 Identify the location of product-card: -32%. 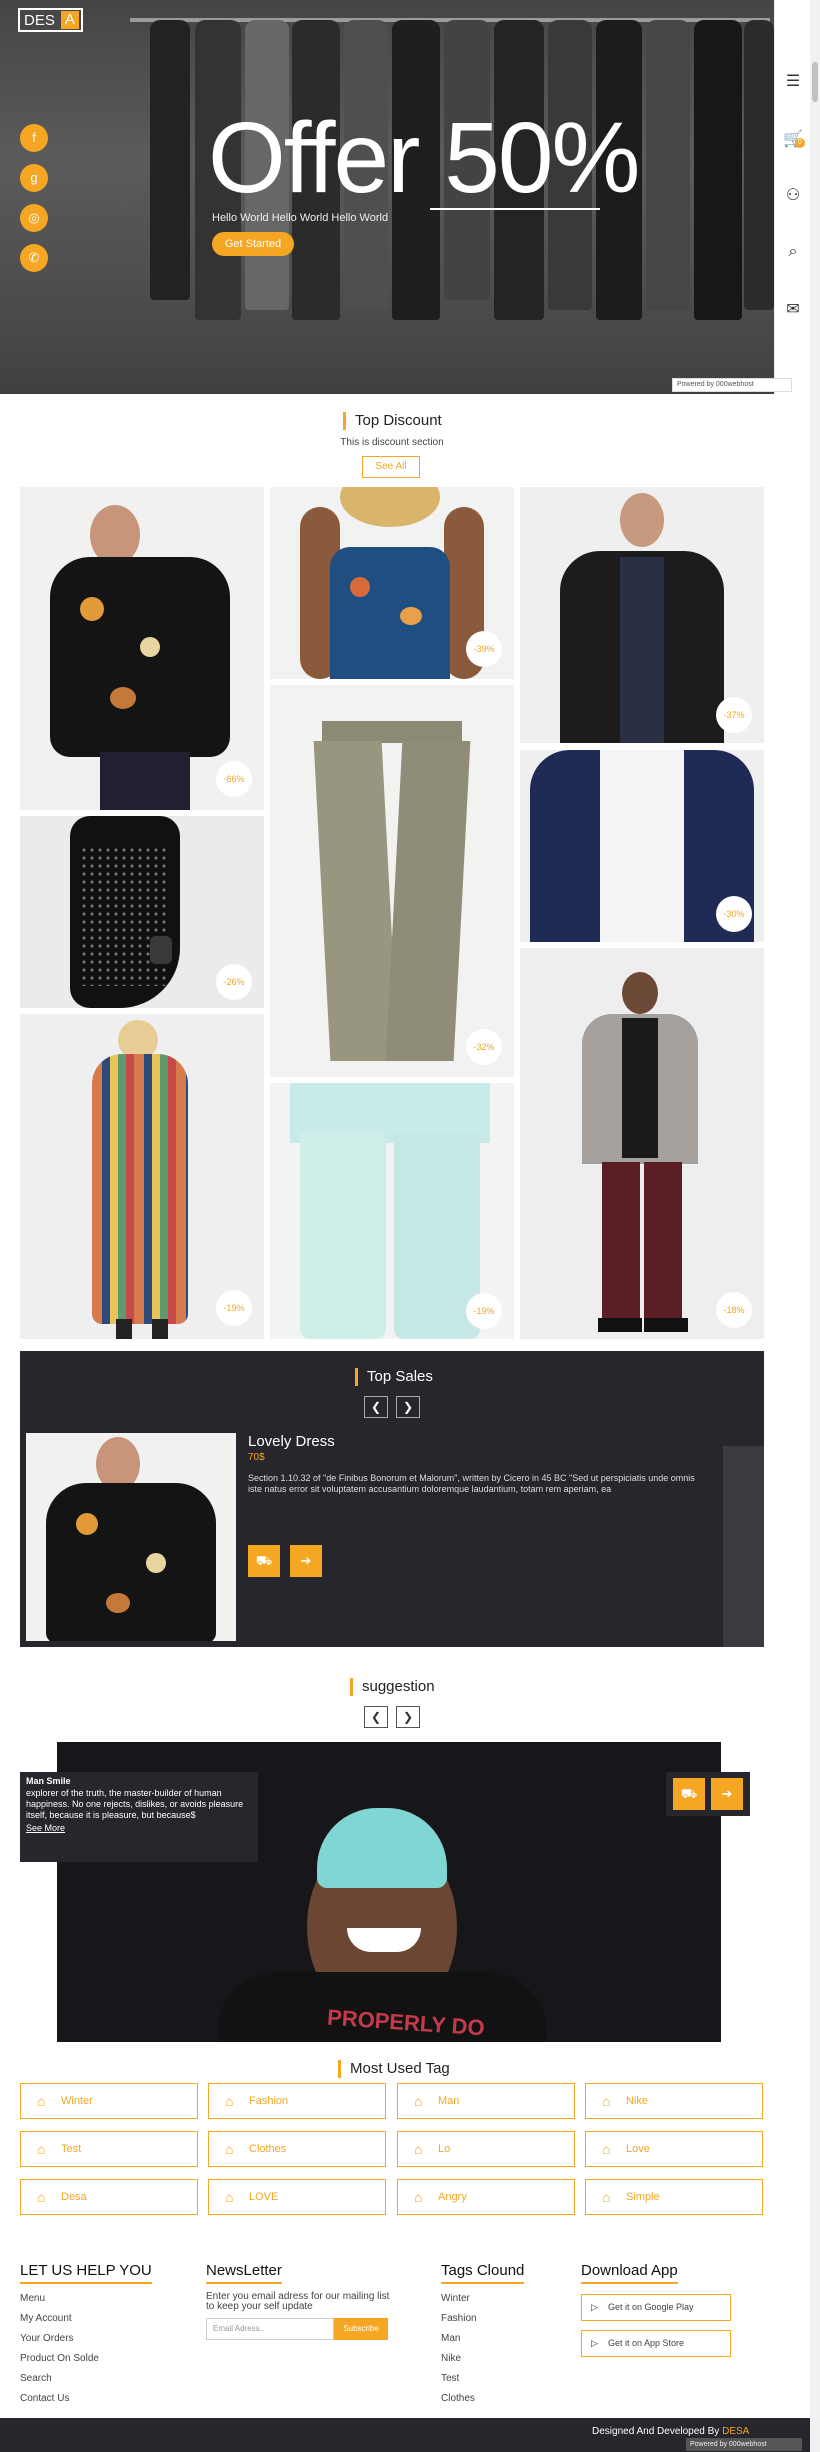
(392, 881).